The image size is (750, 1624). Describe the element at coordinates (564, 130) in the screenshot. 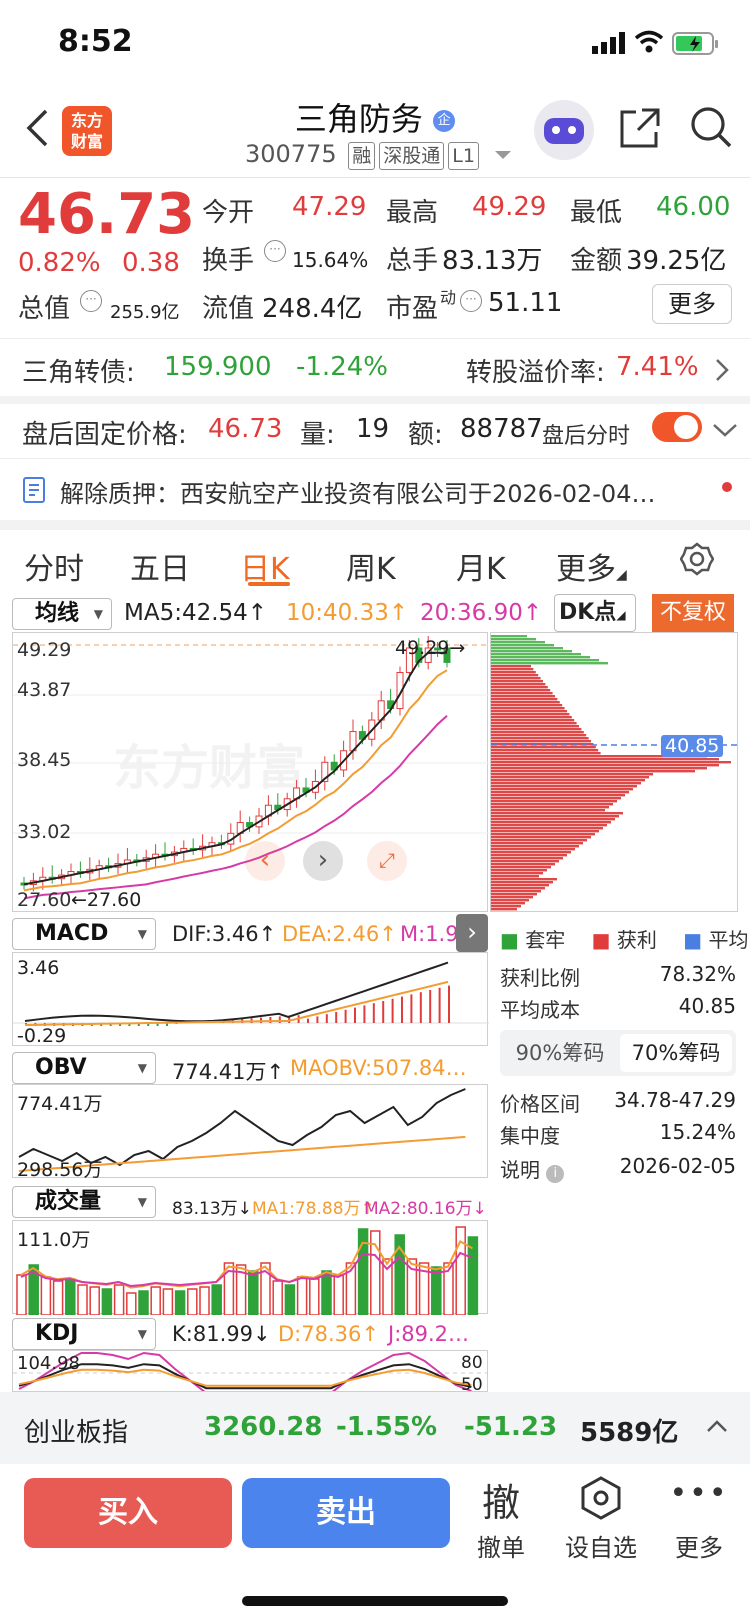

I see `robot-avatar-icon` at that location.